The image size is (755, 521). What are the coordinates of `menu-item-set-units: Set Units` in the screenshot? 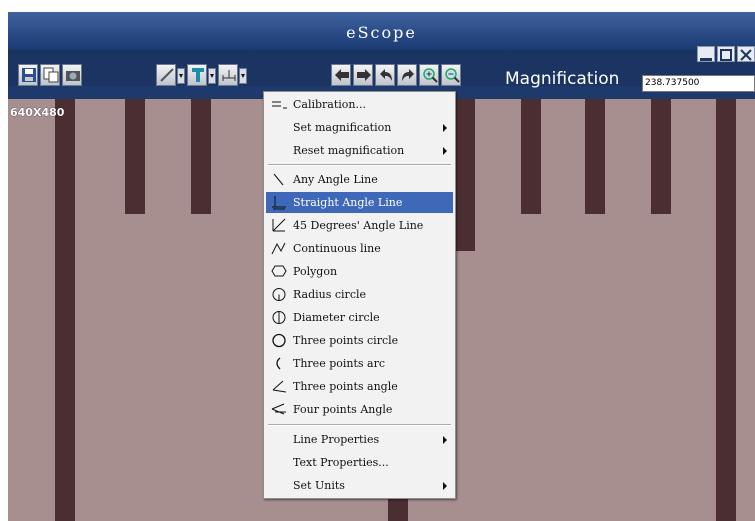 It's located at (359, 485).